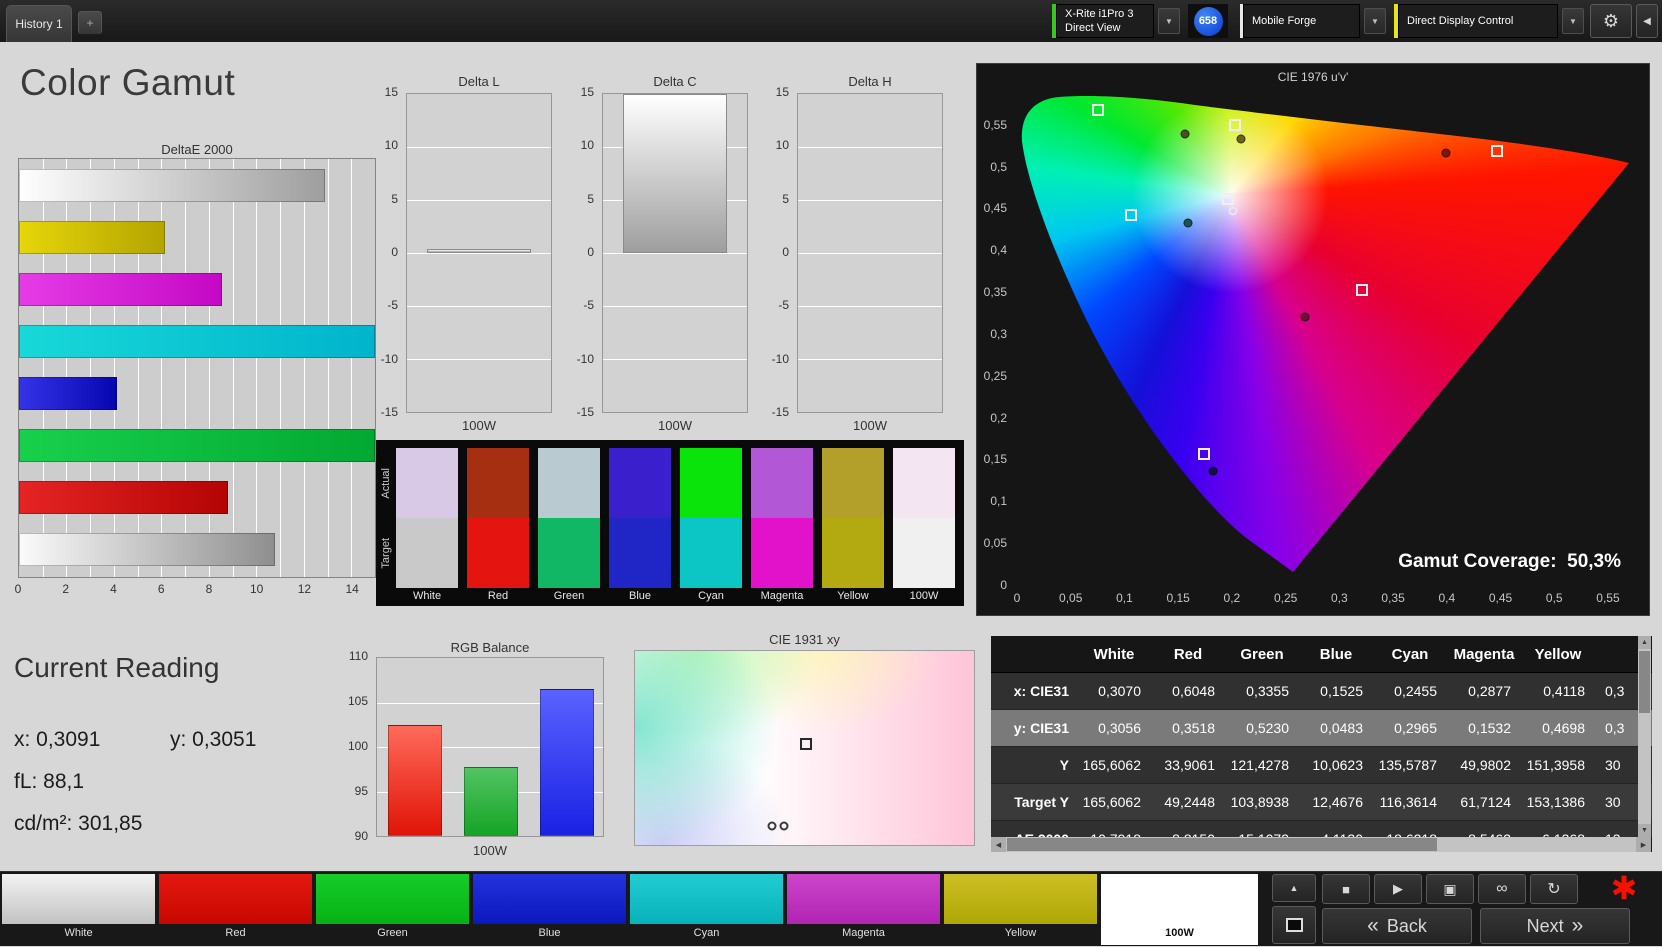 Image resolution: width=1662 pixels, height=947 pixels. I want to click on alert-indicator: ✱, so click(1624, 888).